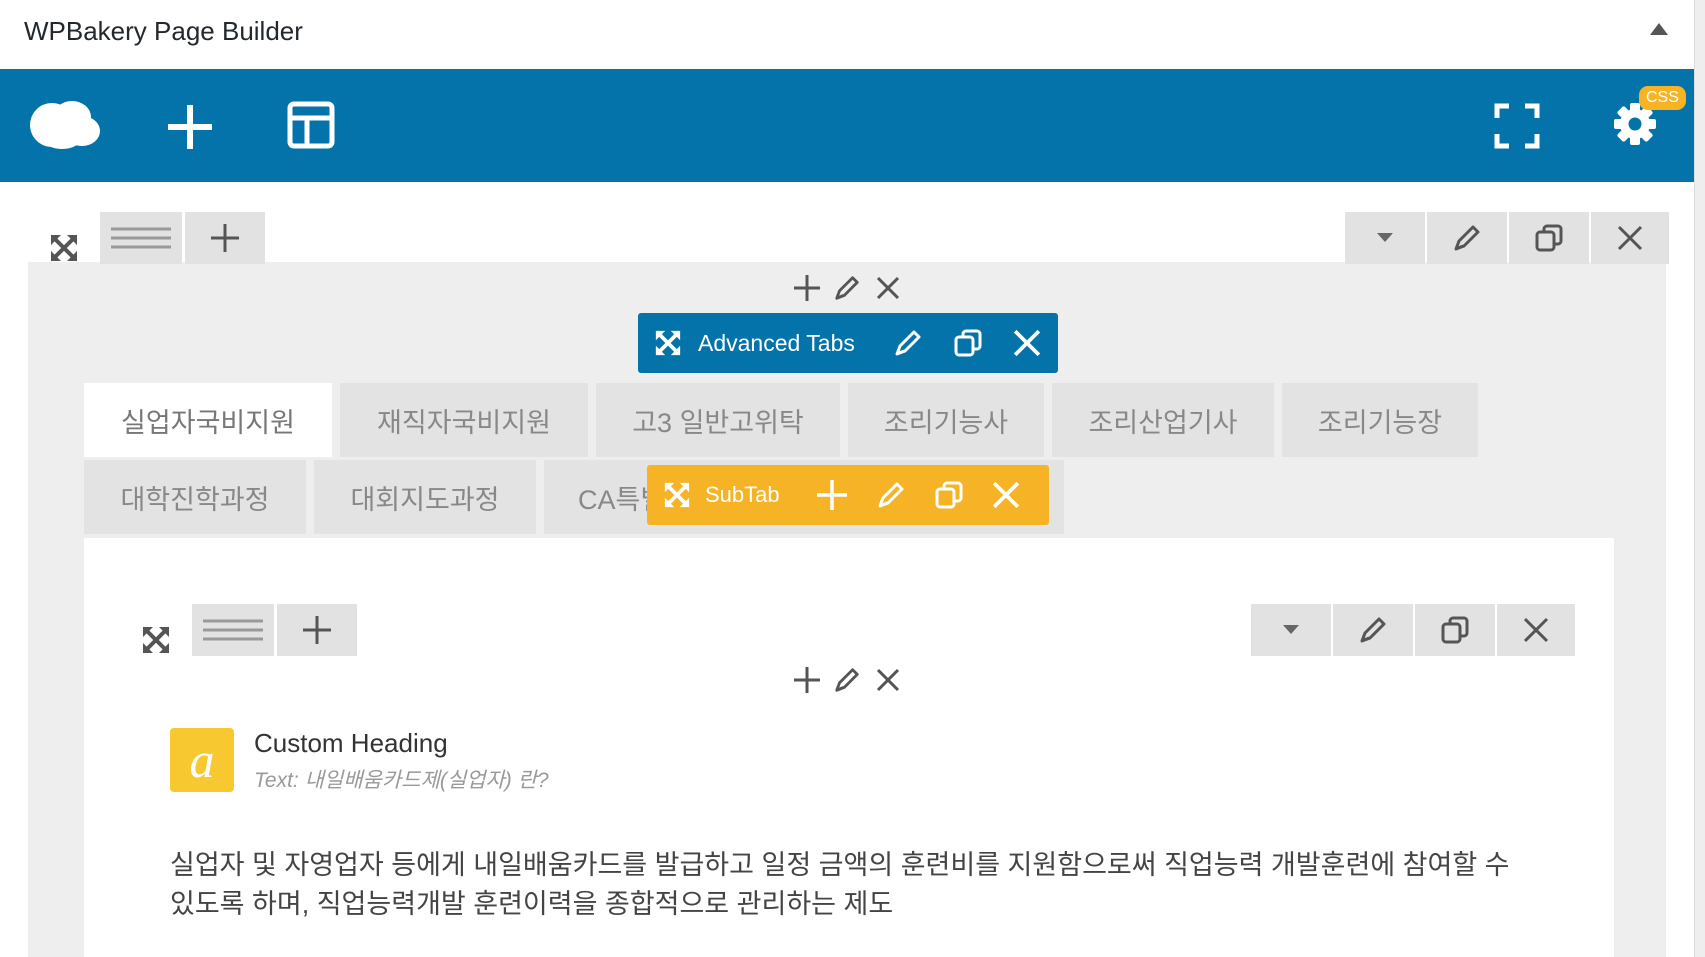  Describe the element at coordinates (190, 127) in the screenshot. I see `add-element-icon` at that location.